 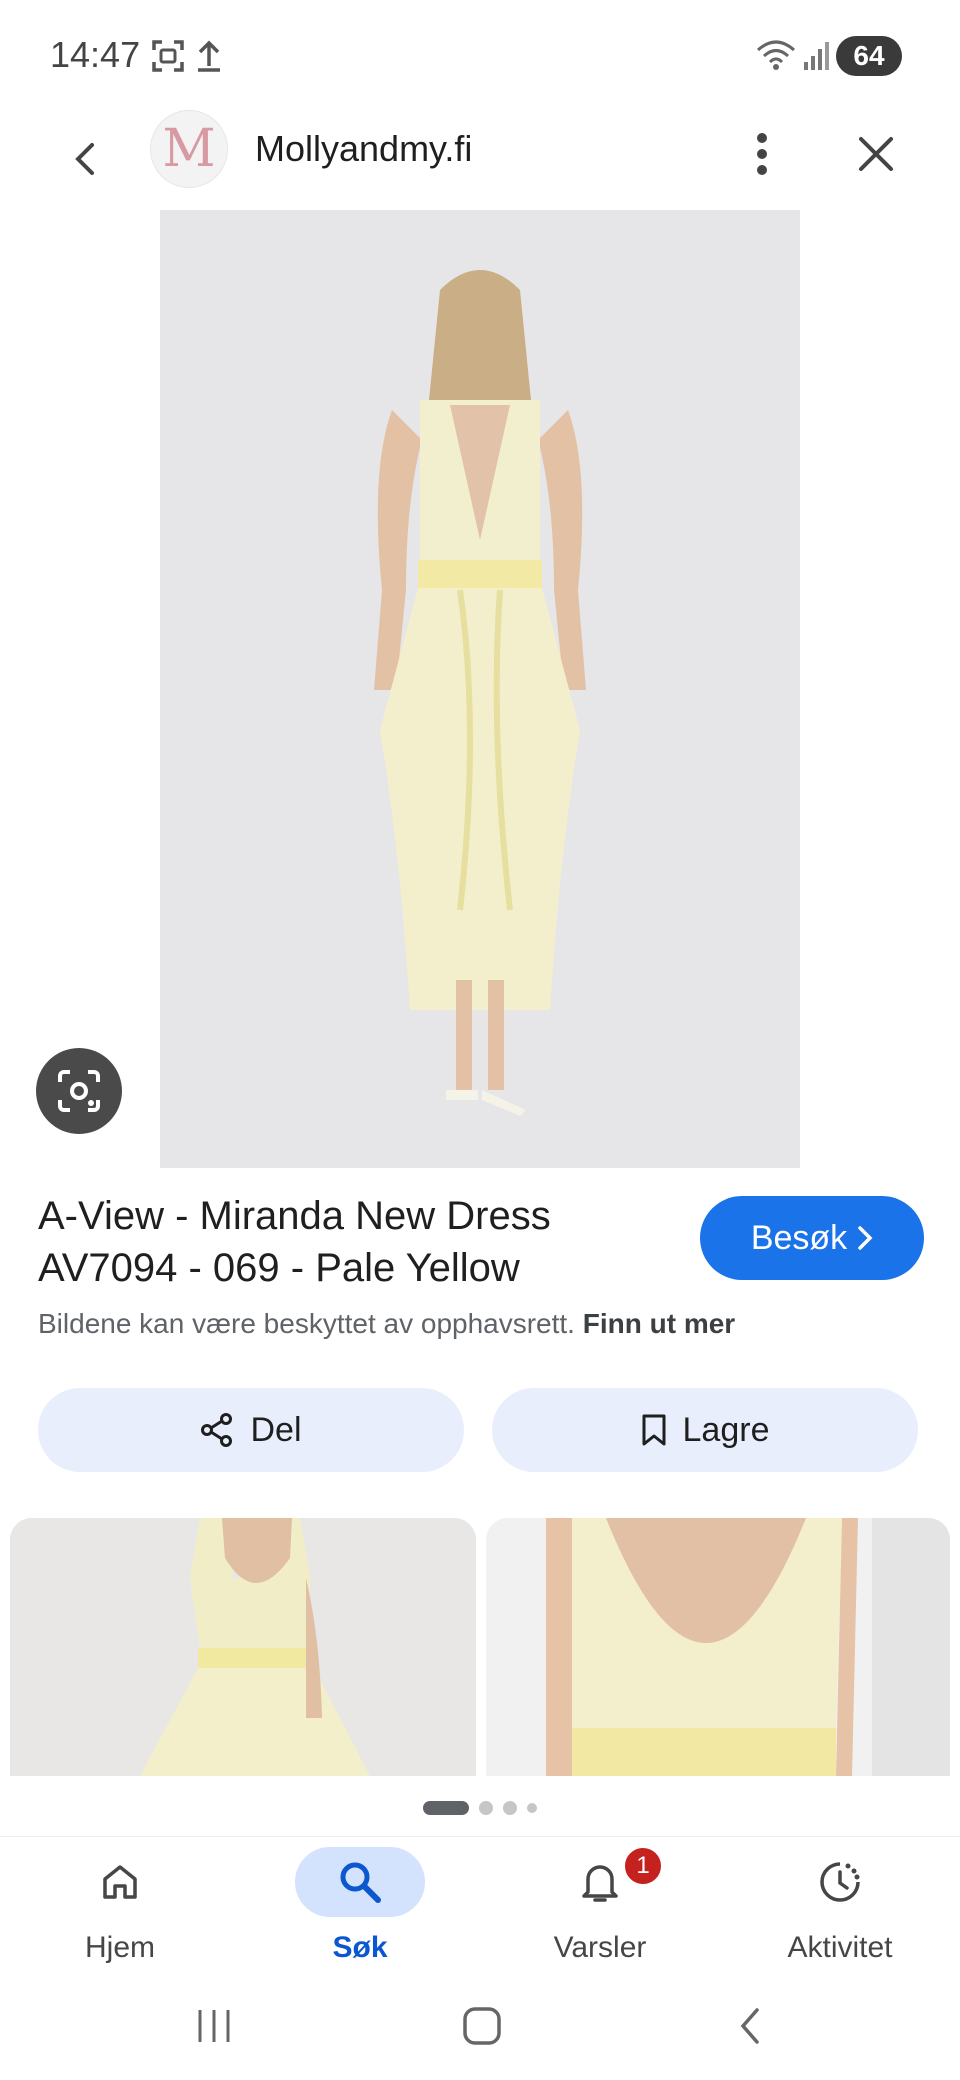 What do you see at coordinates (600, 1947) in the screenshot?
I see `nav-label: Varsler` at bounding box center [600, 1947].